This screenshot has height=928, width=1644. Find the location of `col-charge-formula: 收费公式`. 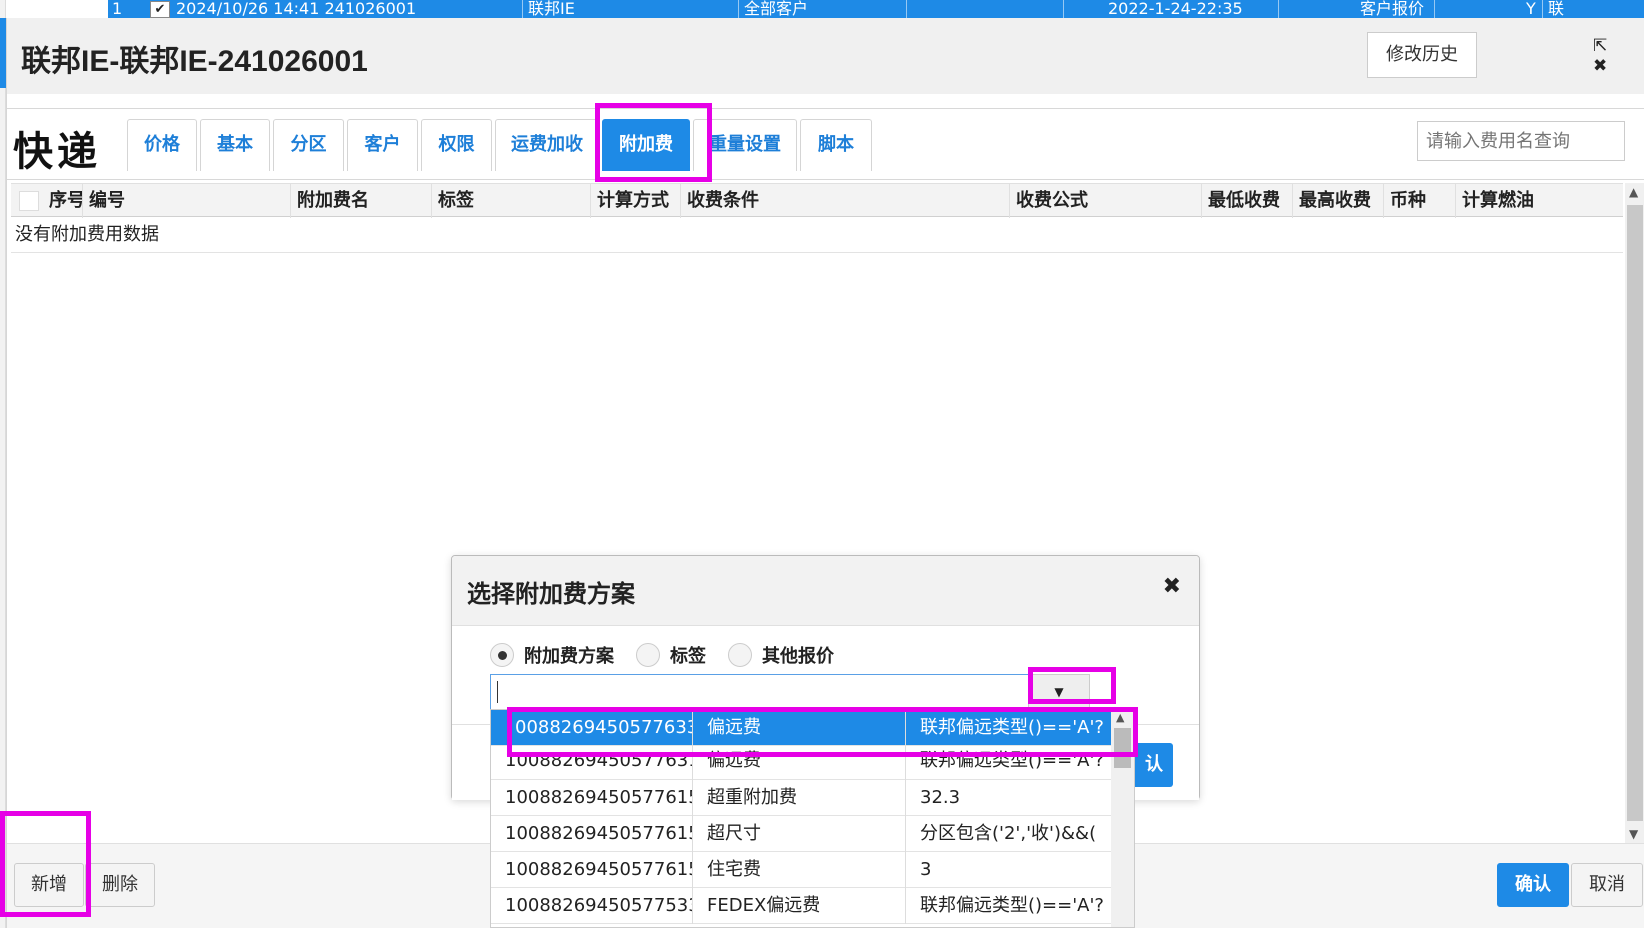

col-charge-formula: 收费公式 is located at coordinates (1106, 201).